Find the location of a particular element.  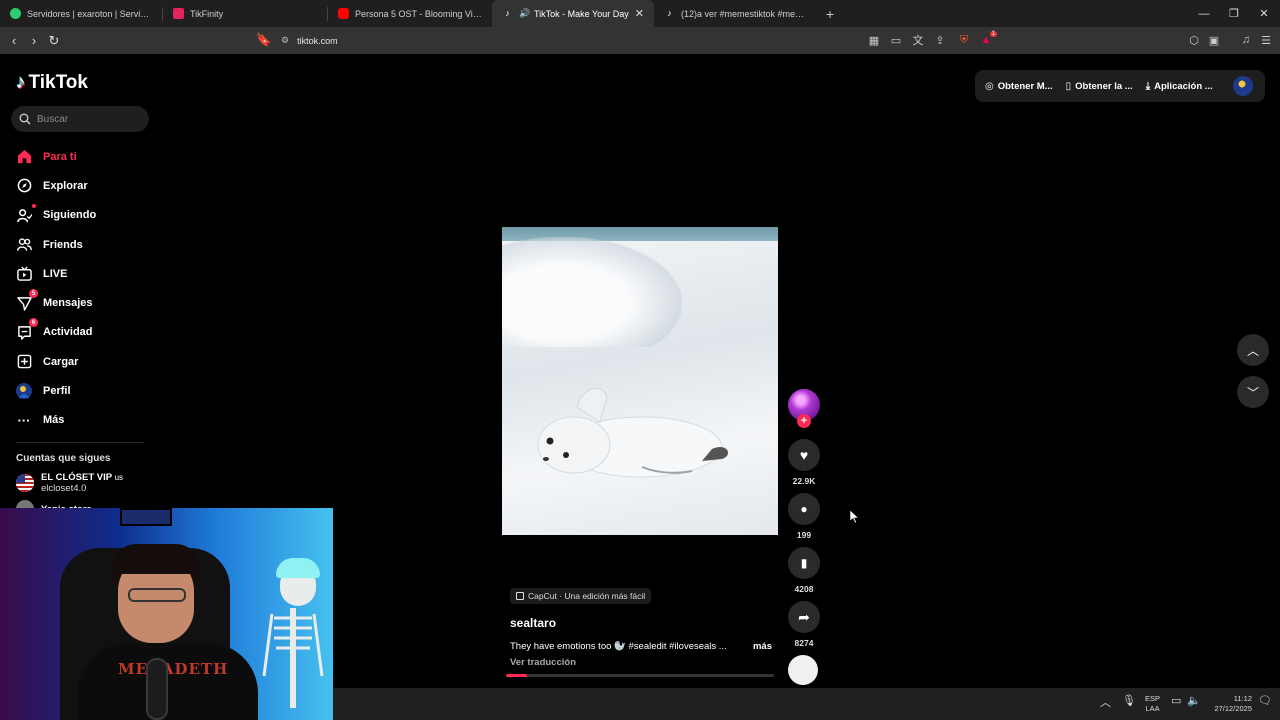

comment-icon: ● is located at coordinates (804, 509).